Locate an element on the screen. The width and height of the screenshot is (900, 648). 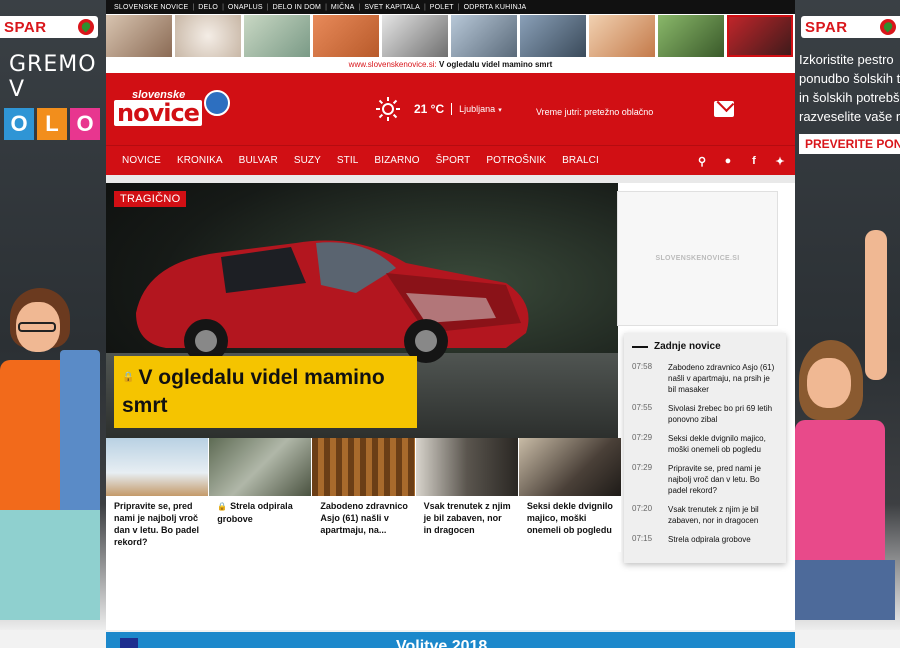
city-selector: Ljubljana ▾ is located at coordinates (480, 109).